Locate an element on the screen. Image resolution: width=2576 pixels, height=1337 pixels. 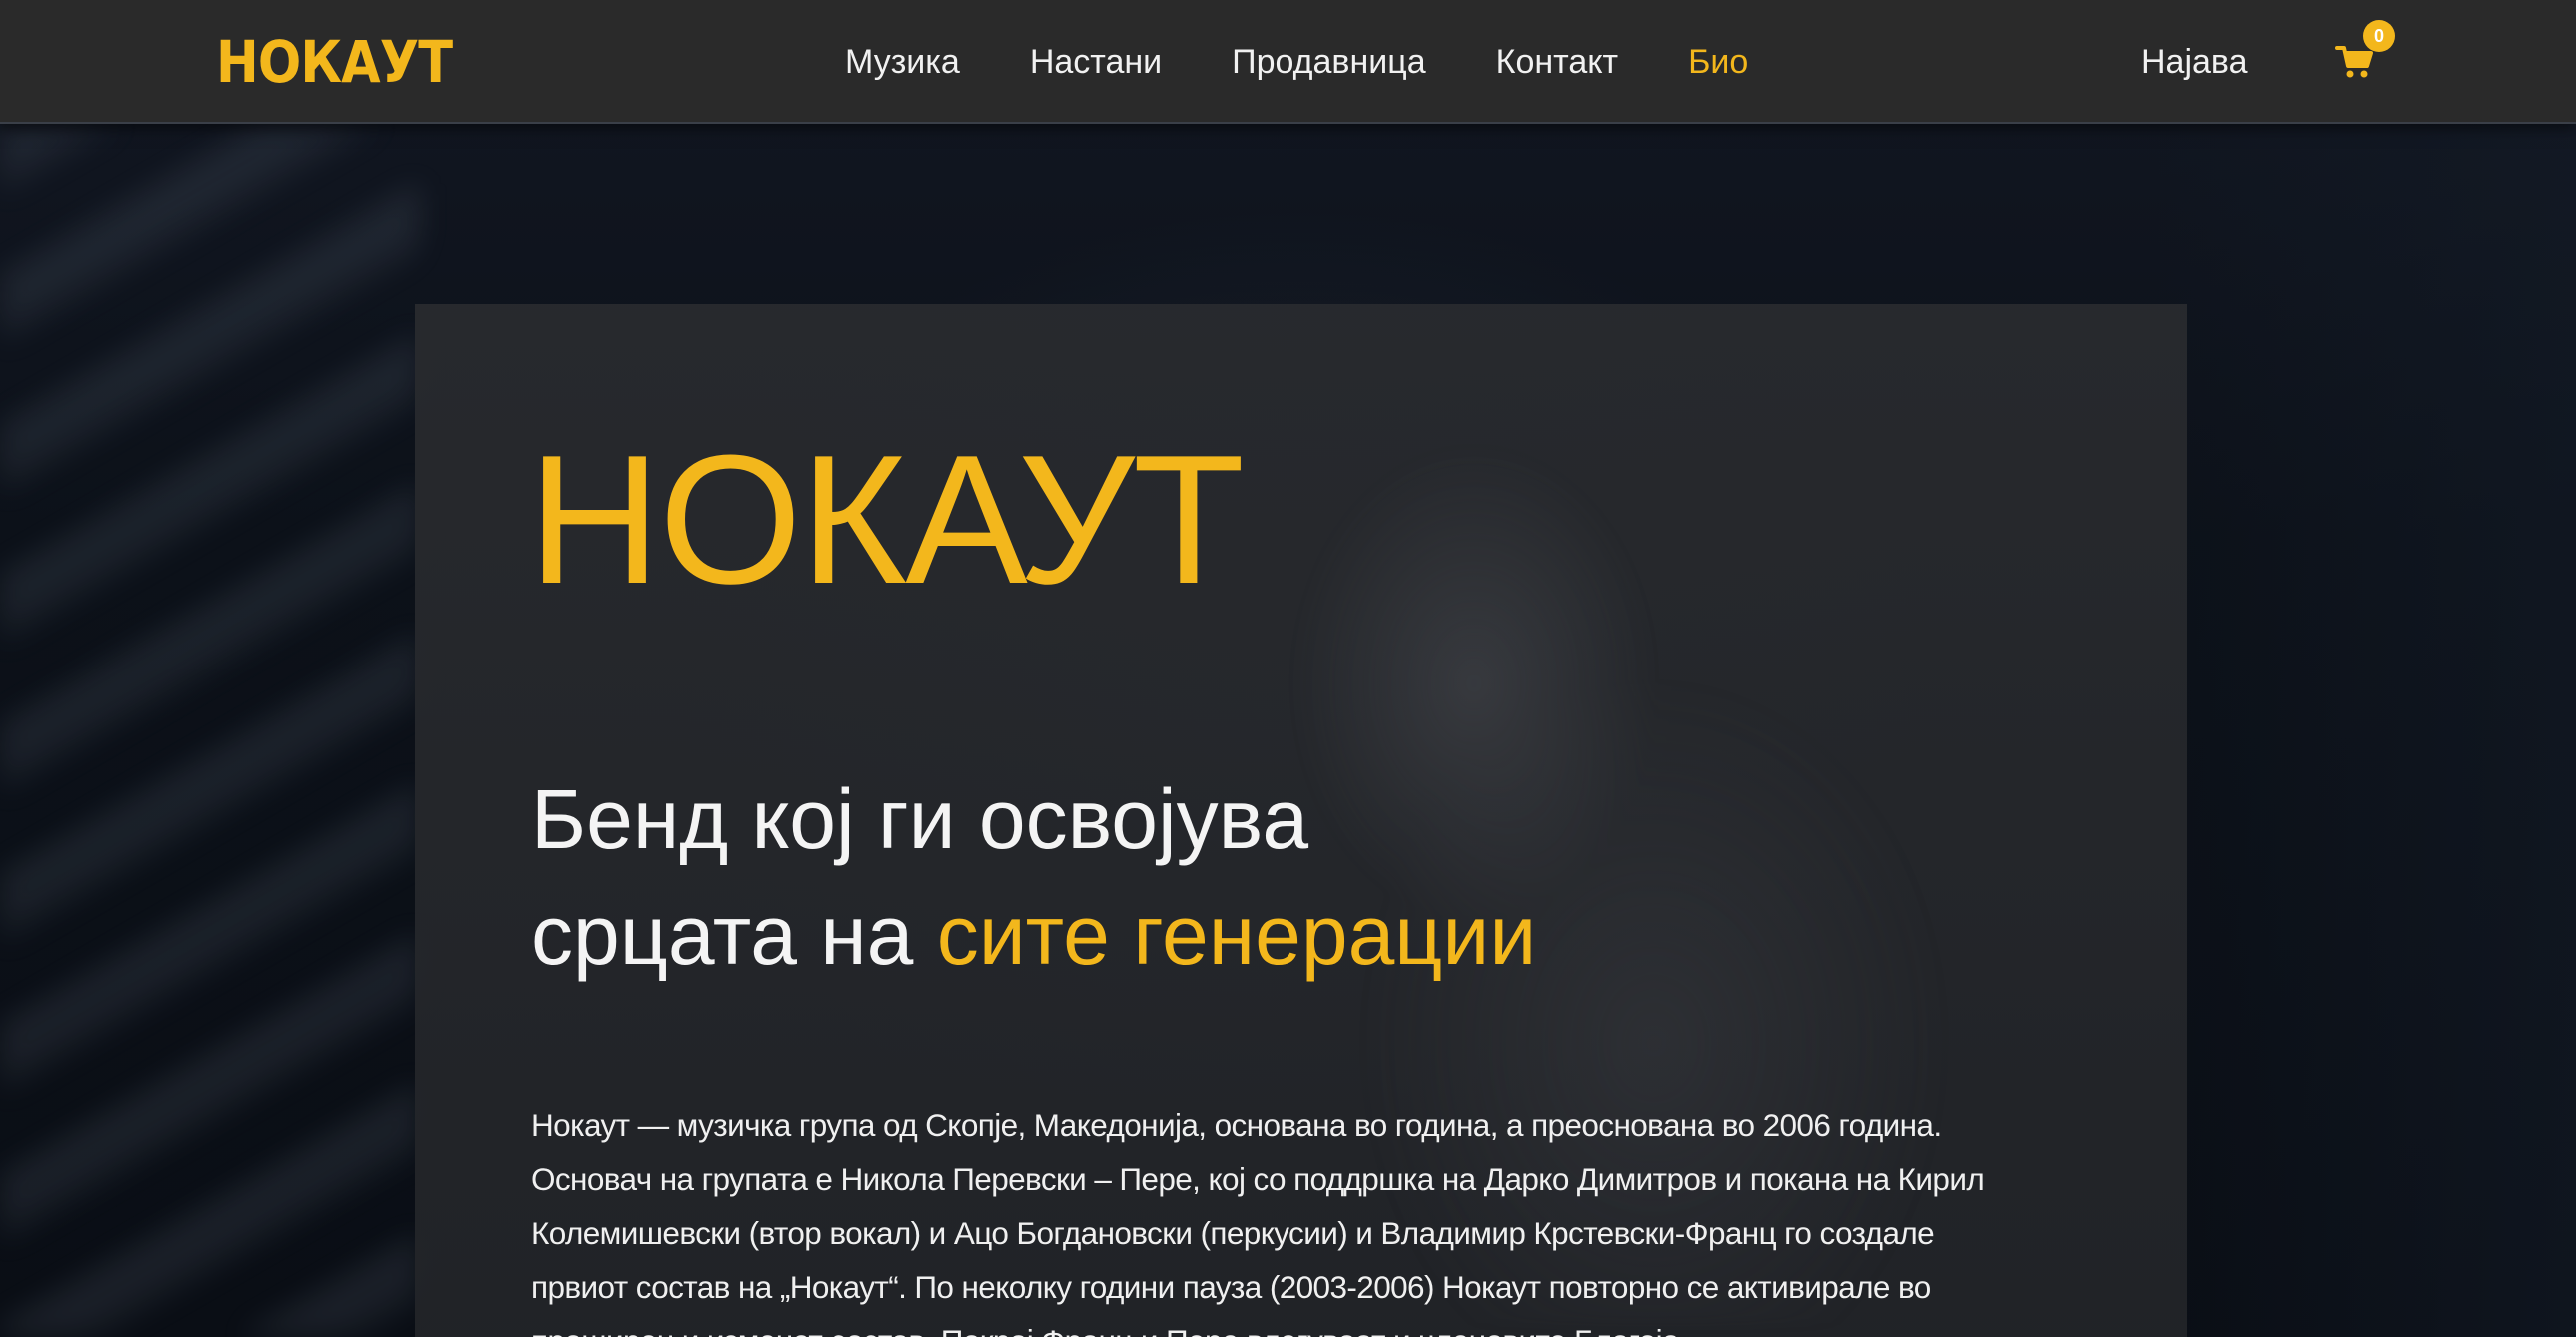
tagline-line-2-start: срцата на is located at coordinates (734, 935).